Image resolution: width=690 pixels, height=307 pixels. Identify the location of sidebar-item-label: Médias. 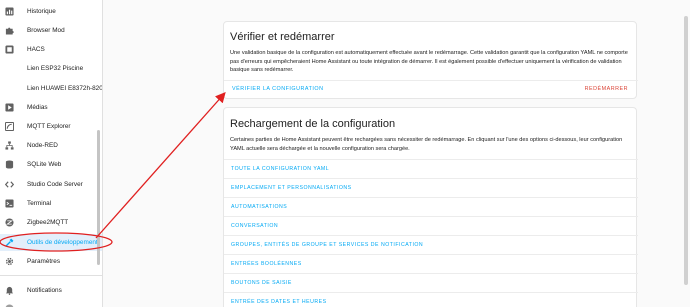
(37, 107).